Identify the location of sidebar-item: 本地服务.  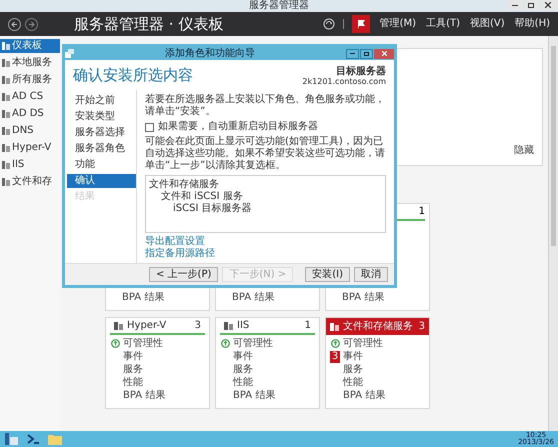
(30, 63).